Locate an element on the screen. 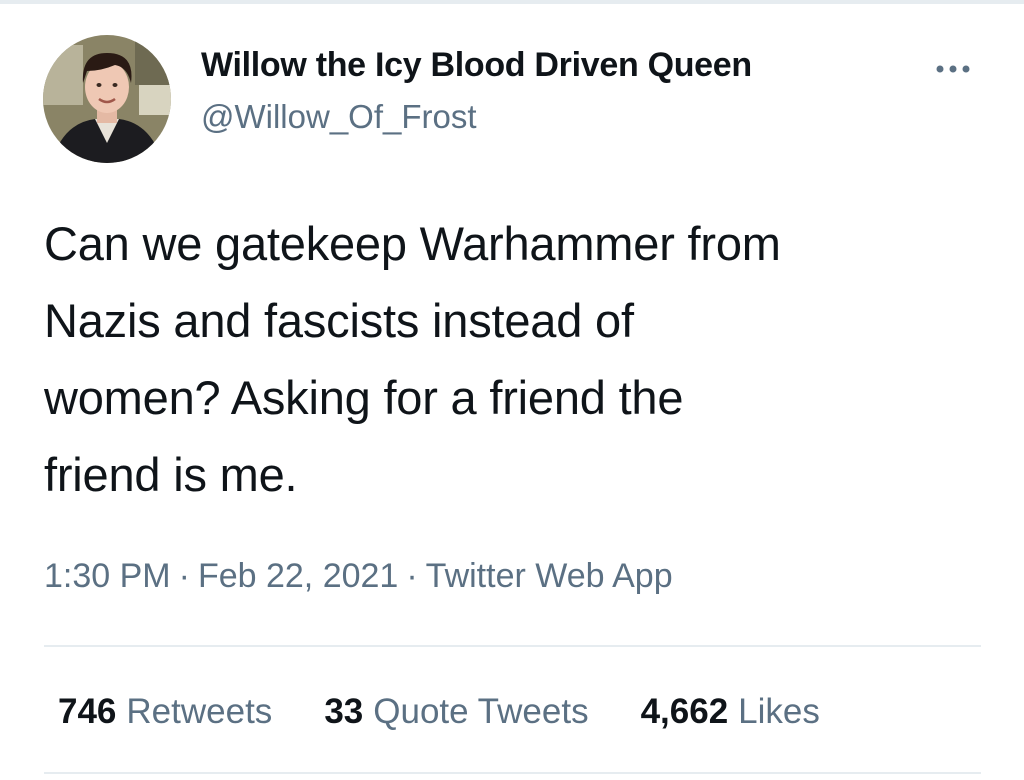 The width and height of the screenshot is (1024, 780). quote-tweets-count: 33 is located at coordinates (344, 711).